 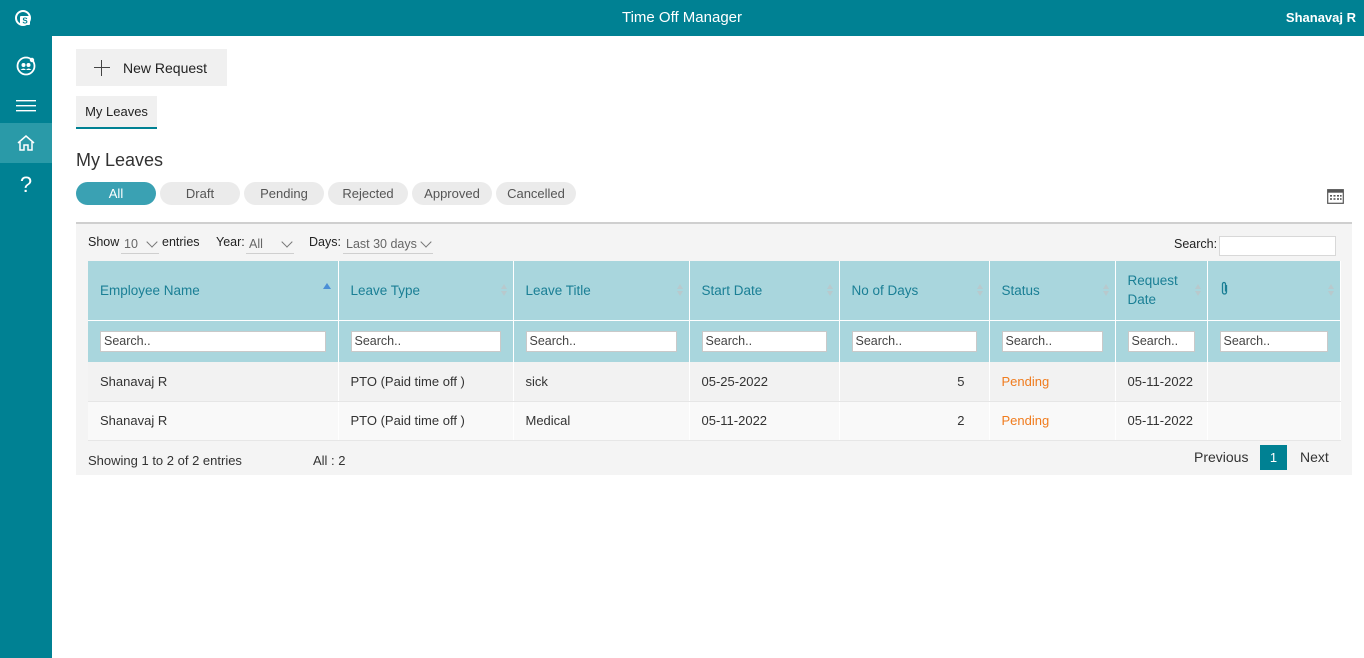 What do you see at coordinates (270, 244) in the screenshot?
I see `year-select: All` at bounding box center [270, 244].